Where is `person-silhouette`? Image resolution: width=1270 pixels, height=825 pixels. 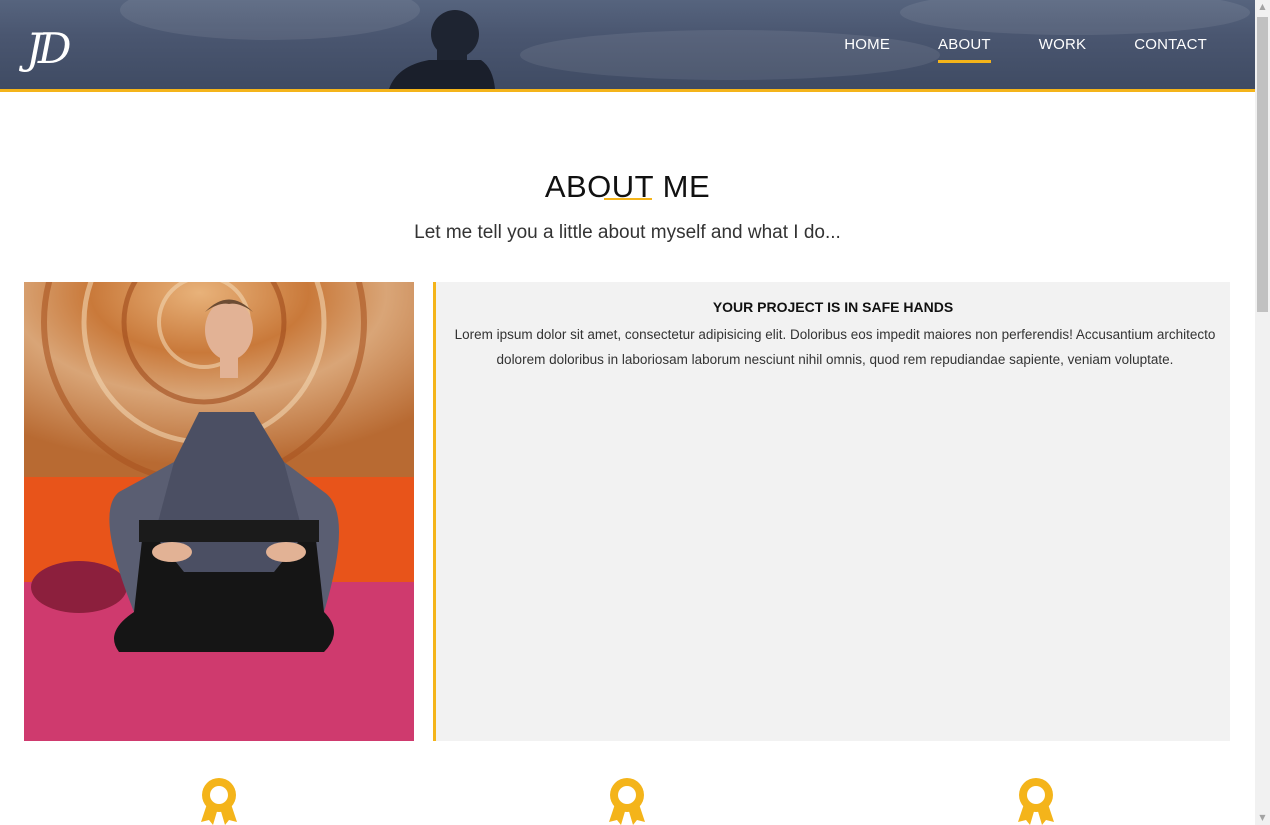
person-silhouette is located at coordinates (442, 49).